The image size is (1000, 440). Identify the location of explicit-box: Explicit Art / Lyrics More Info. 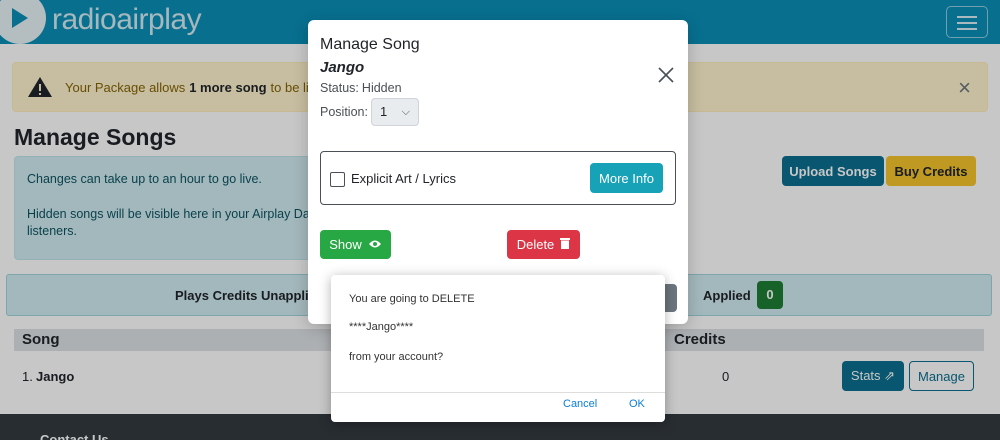
(498, 178).